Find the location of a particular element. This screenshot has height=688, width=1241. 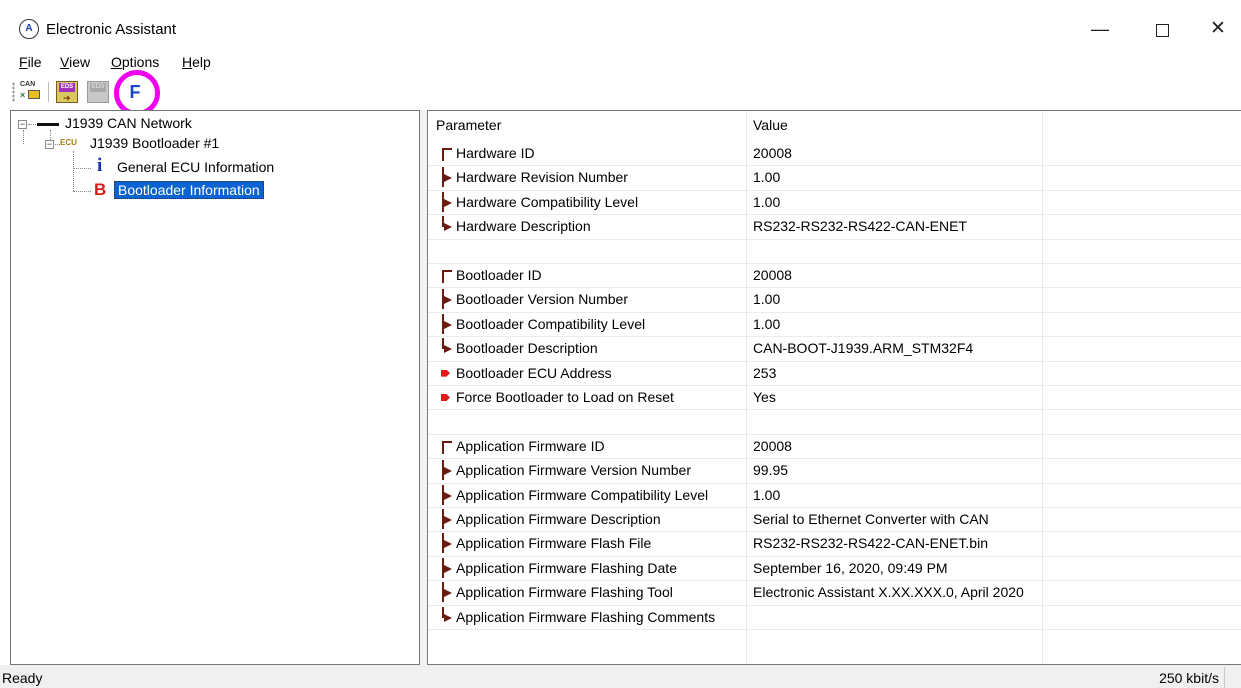

parameter-name: Application Firmware Flashing Date is located at coordinates (566, 568).